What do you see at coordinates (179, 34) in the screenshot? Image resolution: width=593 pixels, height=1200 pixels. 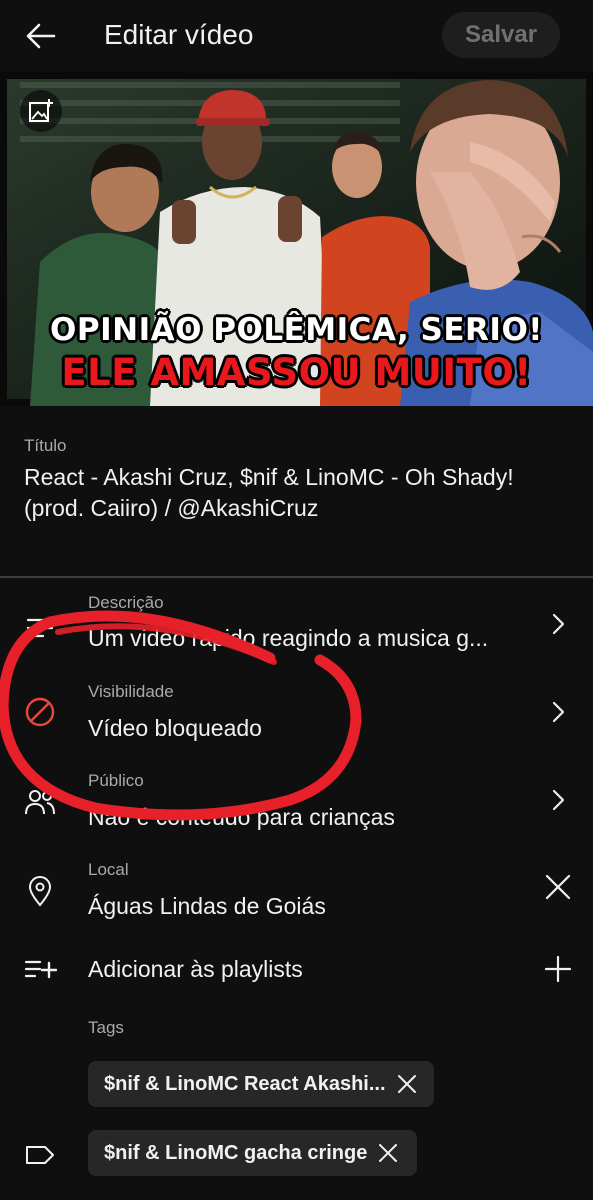 I see `page-title: Editar vídeo` at bounding box center [179, 34].